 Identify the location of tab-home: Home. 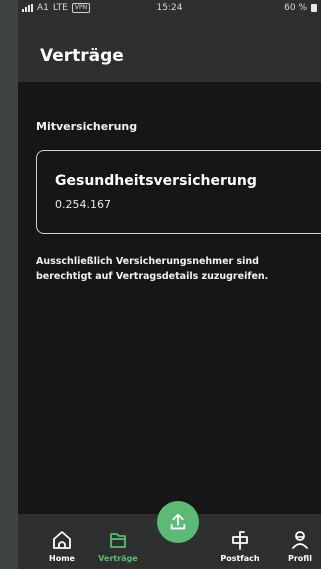
(62, 541).